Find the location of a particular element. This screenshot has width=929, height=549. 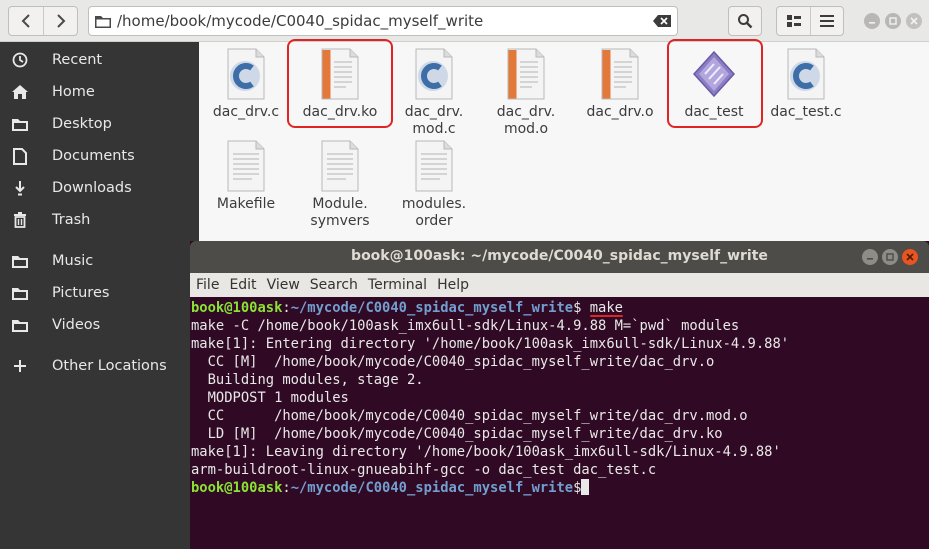

sidebar-item-pictures: Pictures is located at coordinates (99, 293).